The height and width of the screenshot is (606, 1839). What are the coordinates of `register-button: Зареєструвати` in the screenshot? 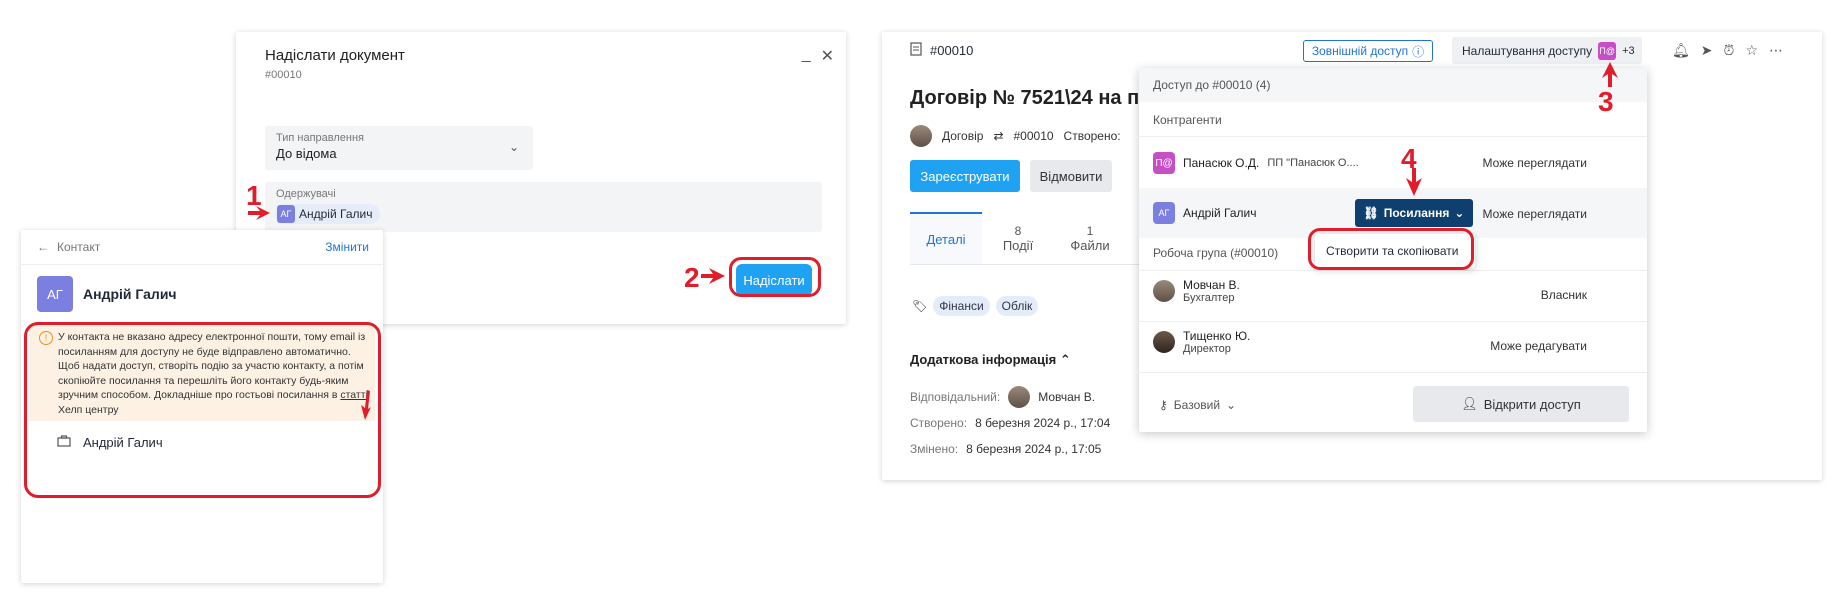 It's located at (965, 176).